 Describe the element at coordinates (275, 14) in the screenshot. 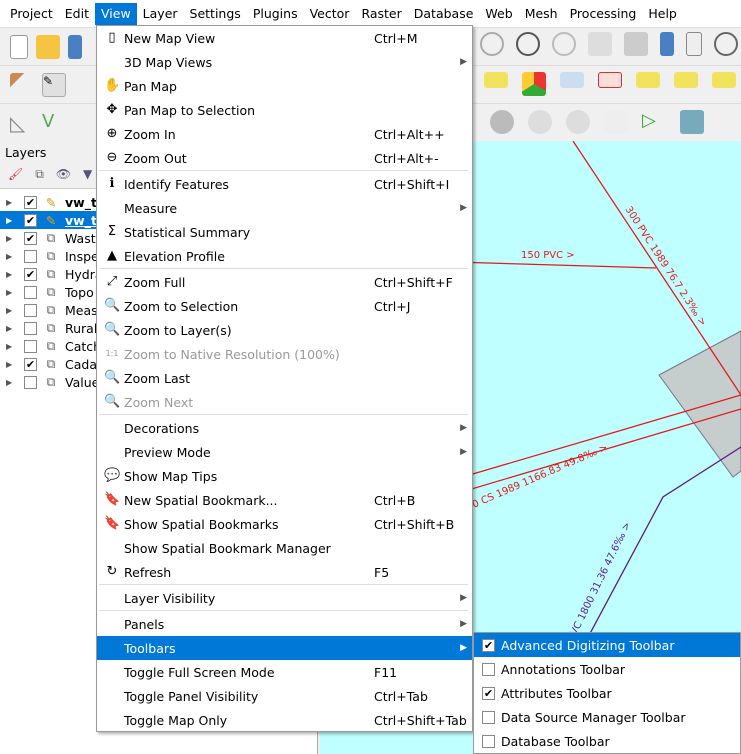

I see `menu-plugins: Plugins` at that location.